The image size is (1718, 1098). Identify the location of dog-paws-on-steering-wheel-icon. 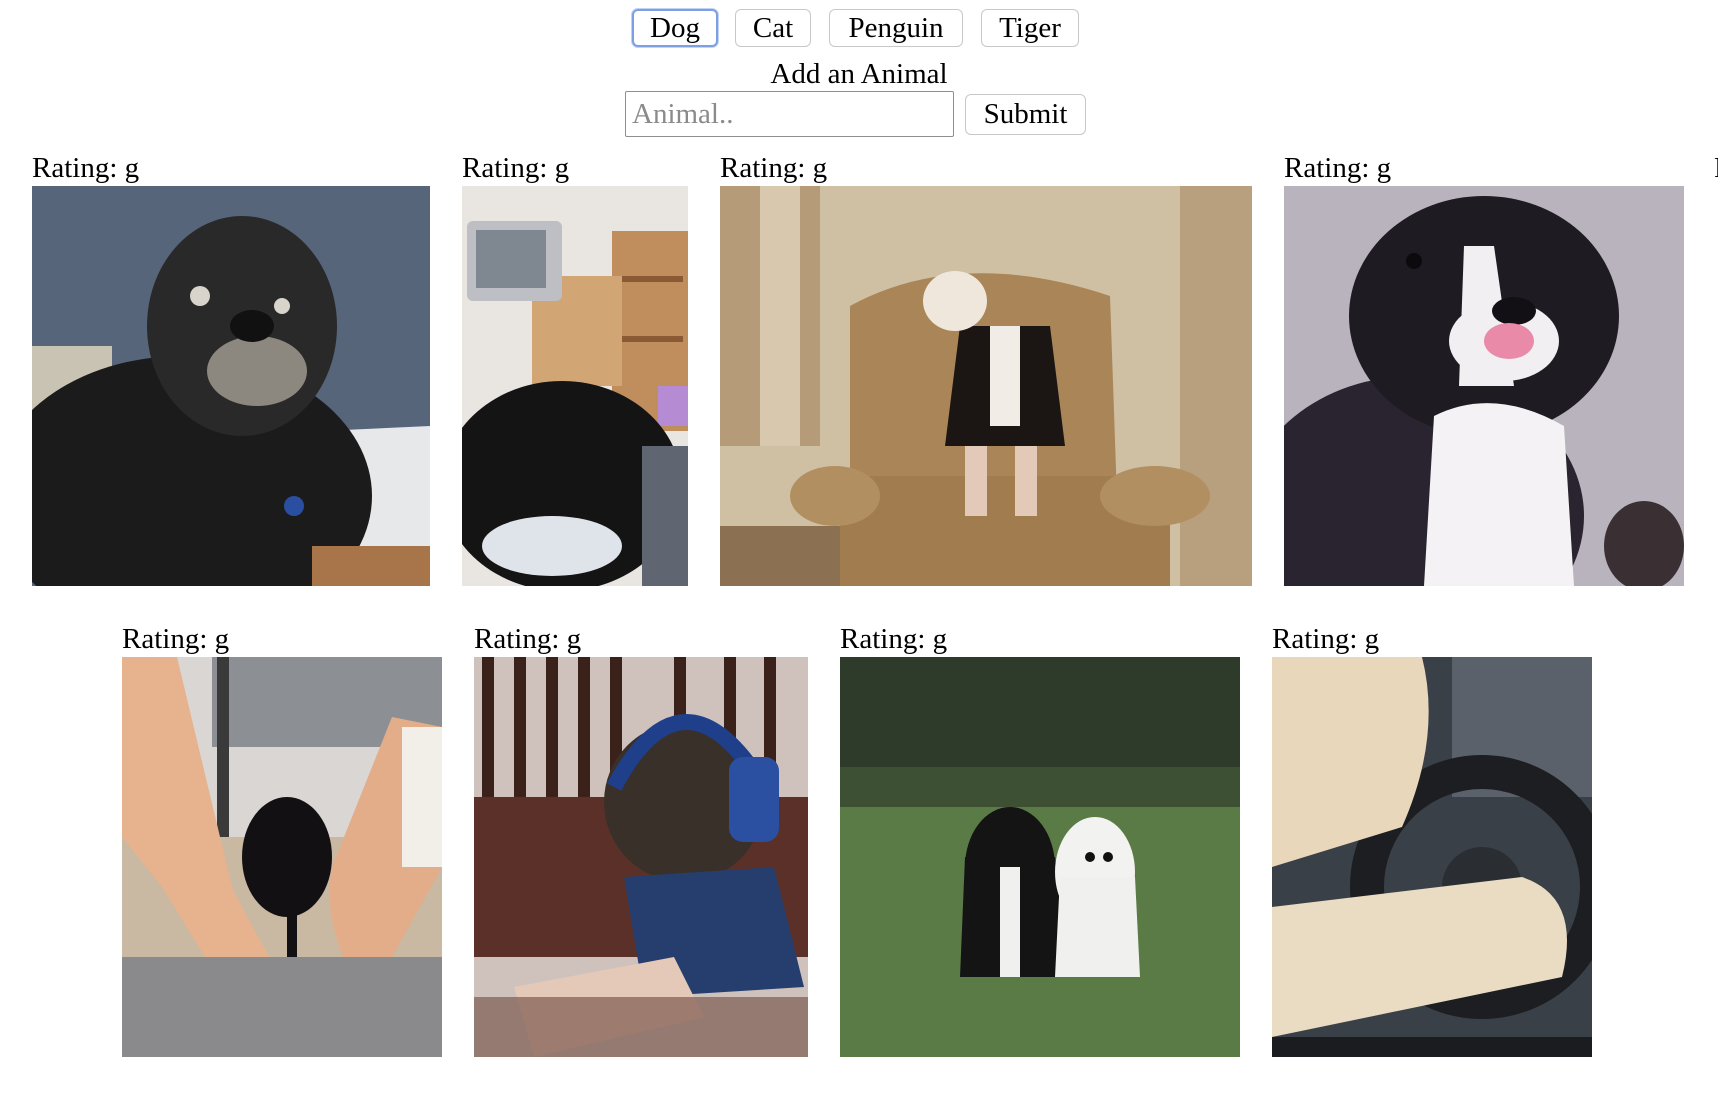
(1432, 857).